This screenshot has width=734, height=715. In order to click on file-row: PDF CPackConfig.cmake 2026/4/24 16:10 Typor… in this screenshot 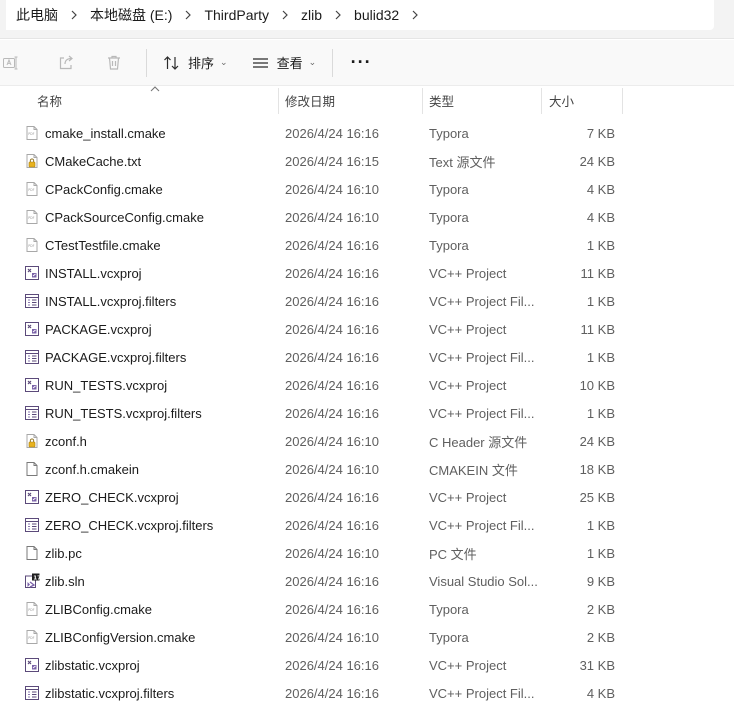, I will do `click(367, 189)`.